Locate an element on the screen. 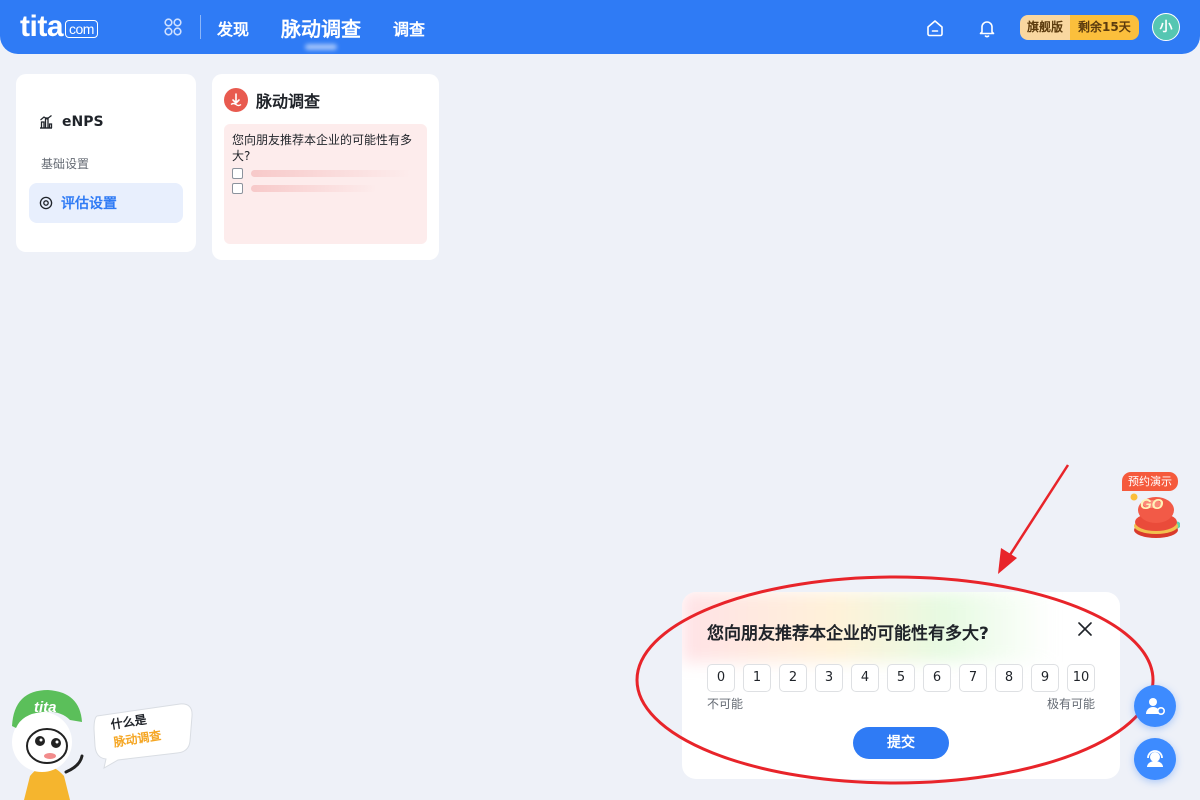 The image size is (1200, 800). plan-badge-label: 旗舰版 is located at coordinates (1045, 27).